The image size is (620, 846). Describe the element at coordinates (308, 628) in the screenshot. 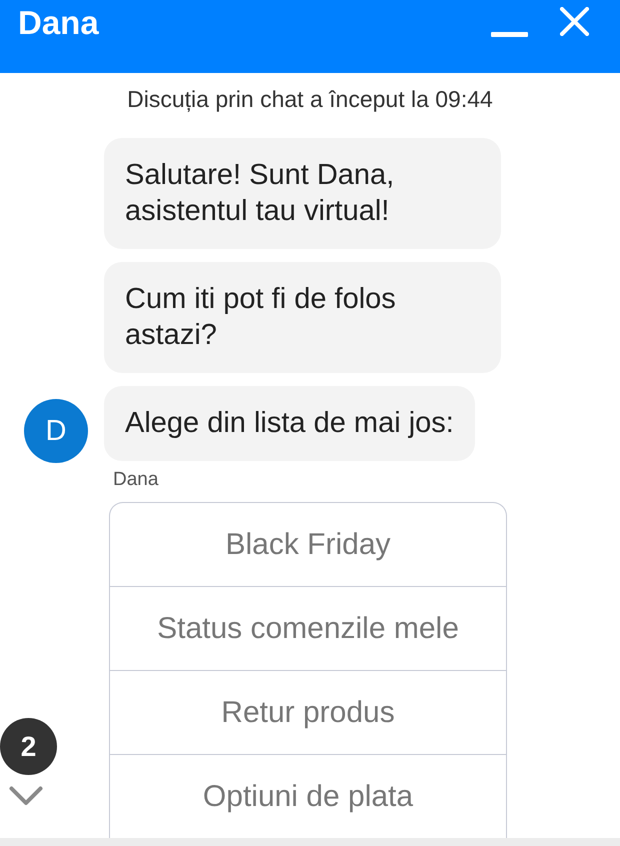

I see `quick-reply-button: Status comenzile mele` at that location.